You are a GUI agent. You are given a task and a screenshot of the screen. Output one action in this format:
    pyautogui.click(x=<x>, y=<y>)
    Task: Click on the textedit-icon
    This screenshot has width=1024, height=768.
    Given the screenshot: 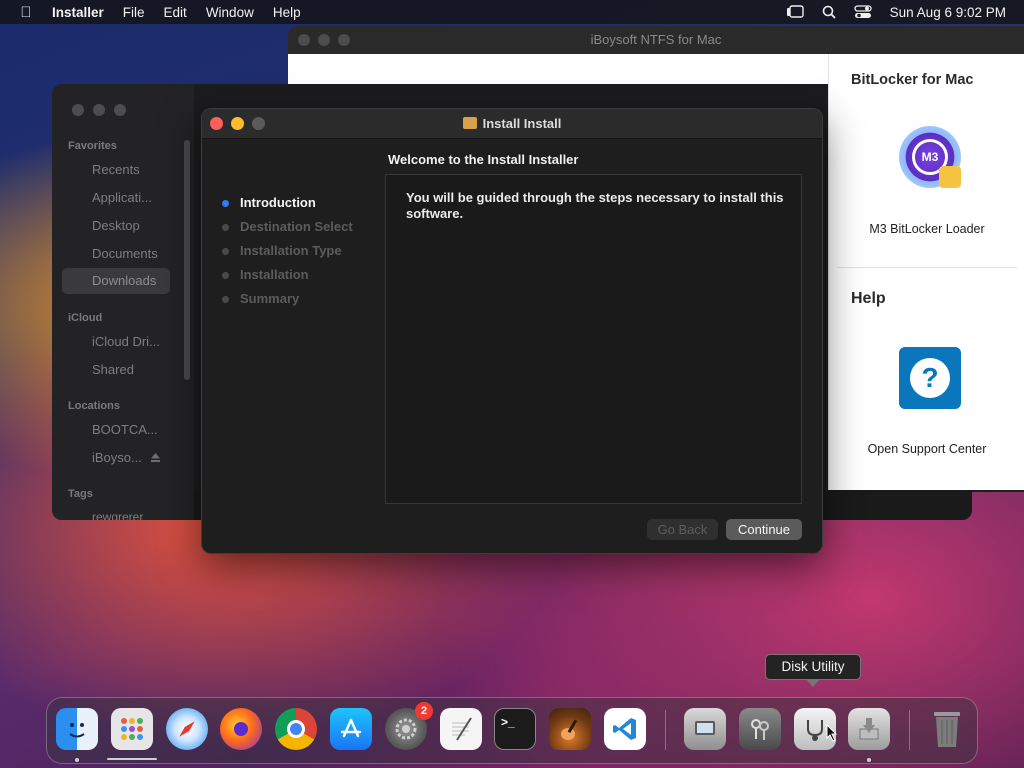 What is the action you would take?
    pyautogui.click(x=461, y=729)
    